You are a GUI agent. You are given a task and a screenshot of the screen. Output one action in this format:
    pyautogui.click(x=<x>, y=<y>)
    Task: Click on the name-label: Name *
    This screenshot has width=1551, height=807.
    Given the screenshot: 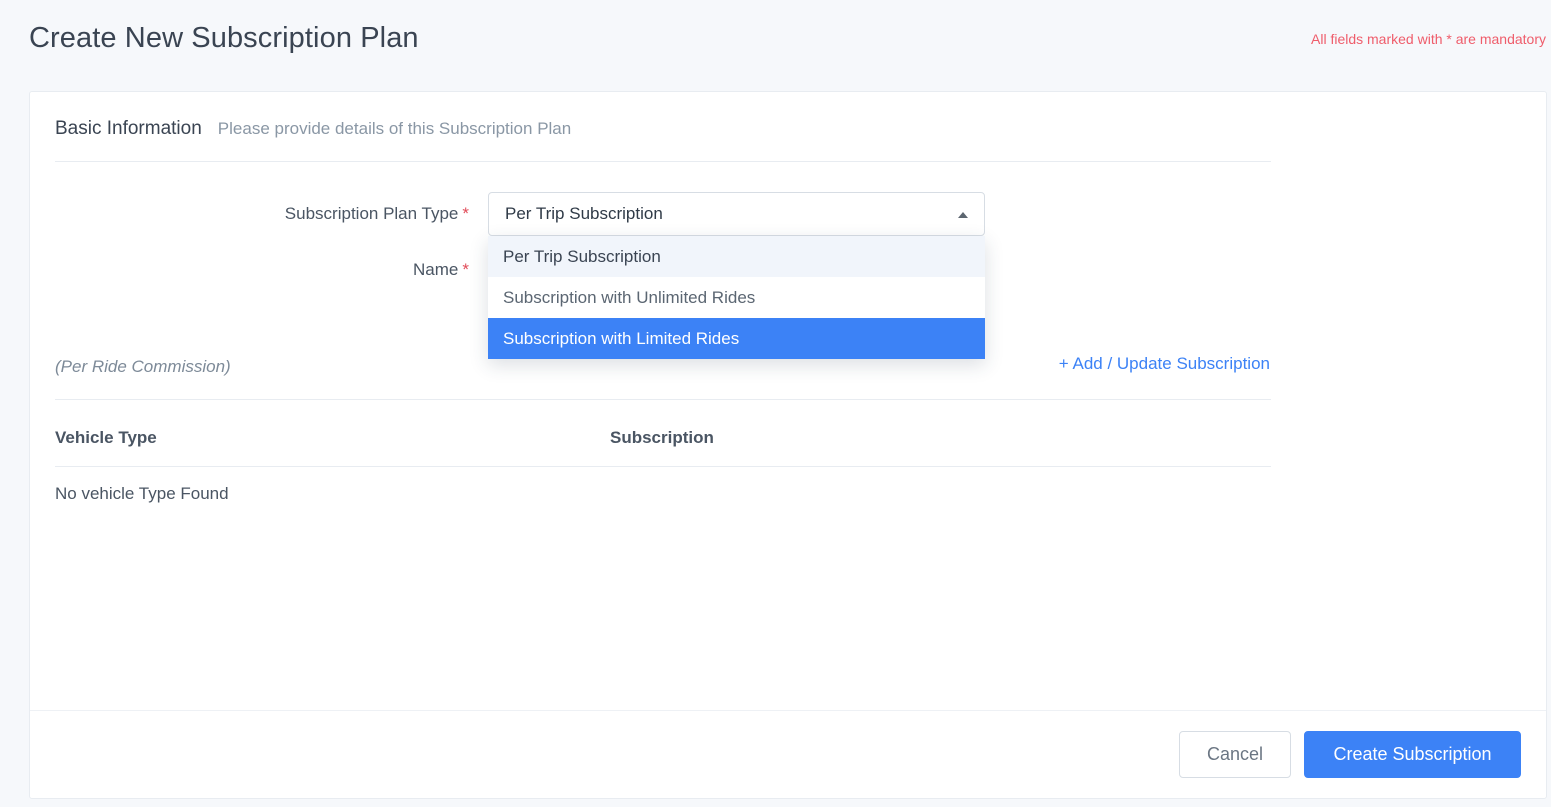 What is the action you would take?
    pyautogui.click(x=441, y=270)
    